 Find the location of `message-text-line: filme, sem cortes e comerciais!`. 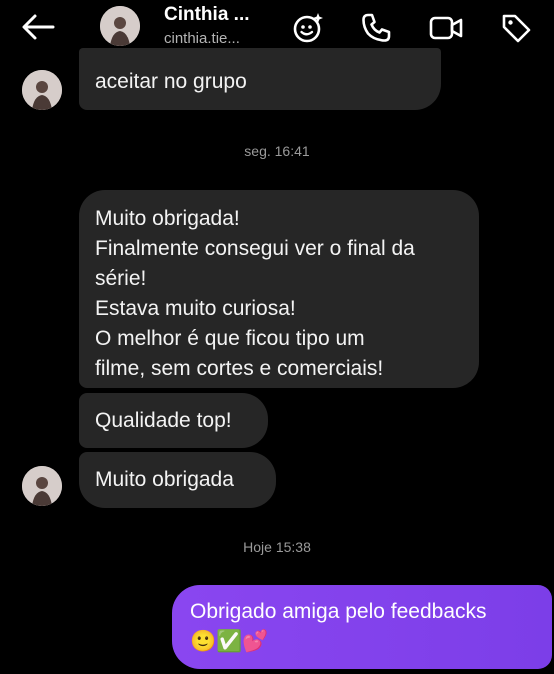

message-text-line: filme, sem cortes e comerciais! is located at coordinates (239, 368).